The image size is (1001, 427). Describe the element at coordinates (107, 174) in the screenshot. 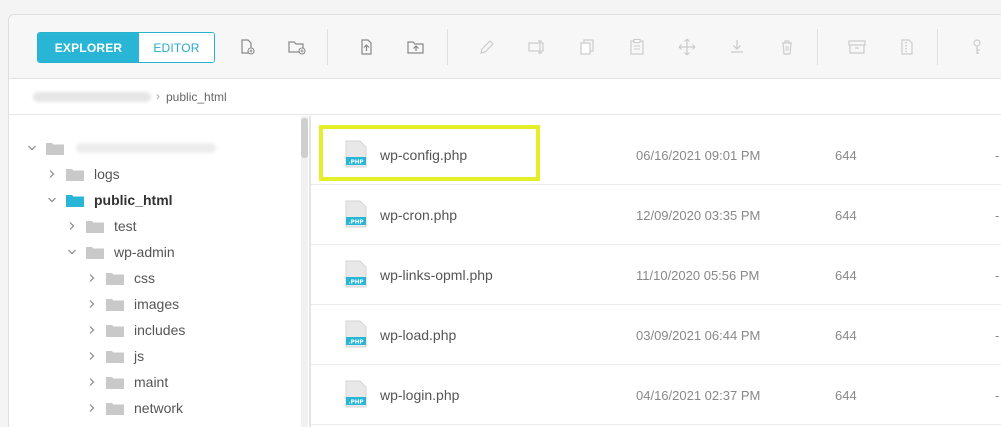

I see `tree-item-label: logs` at that location.